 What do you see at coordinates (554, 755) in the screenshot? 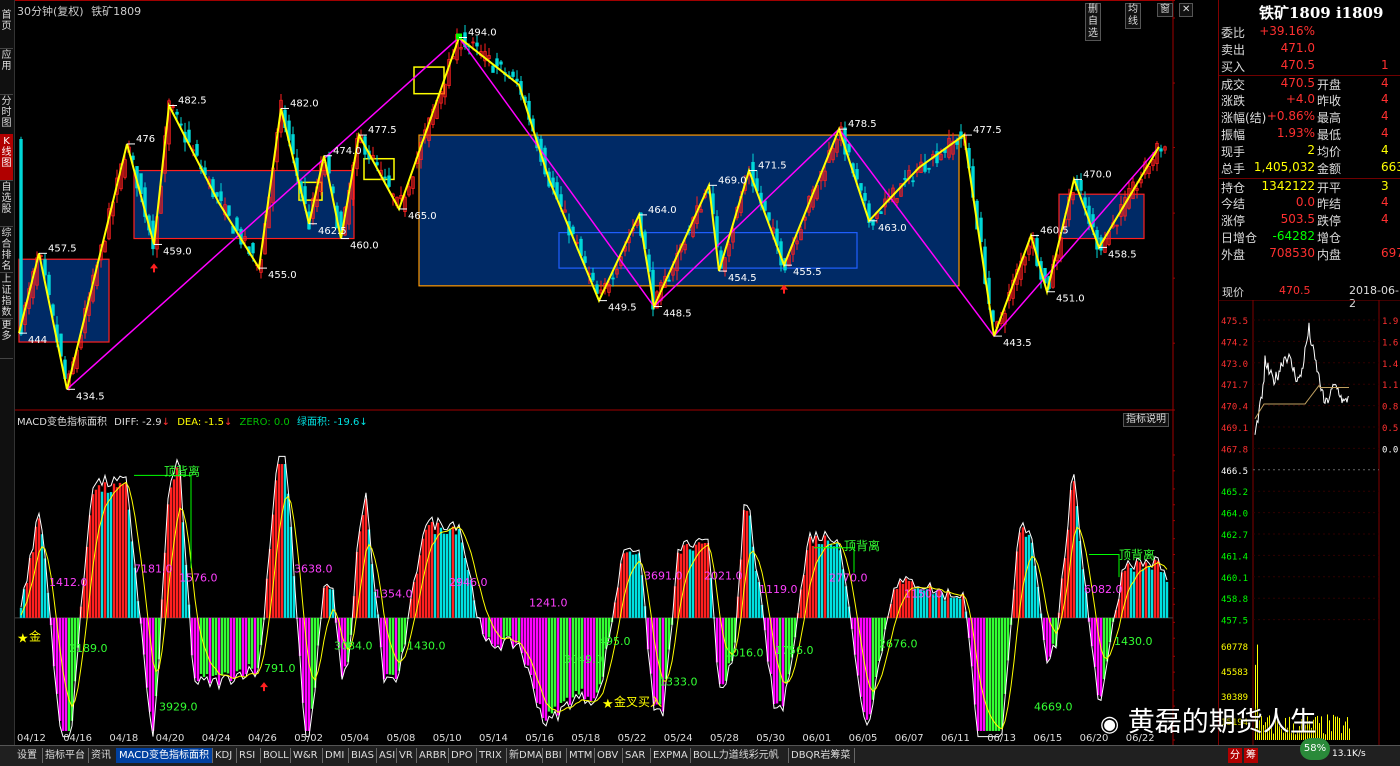
I see `tab-16: BBI` at bounding box center [554, 755].